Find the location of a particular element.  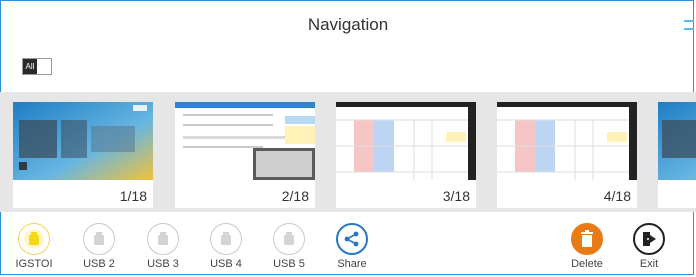

share-button: Share is located at coordinates (352, 246).